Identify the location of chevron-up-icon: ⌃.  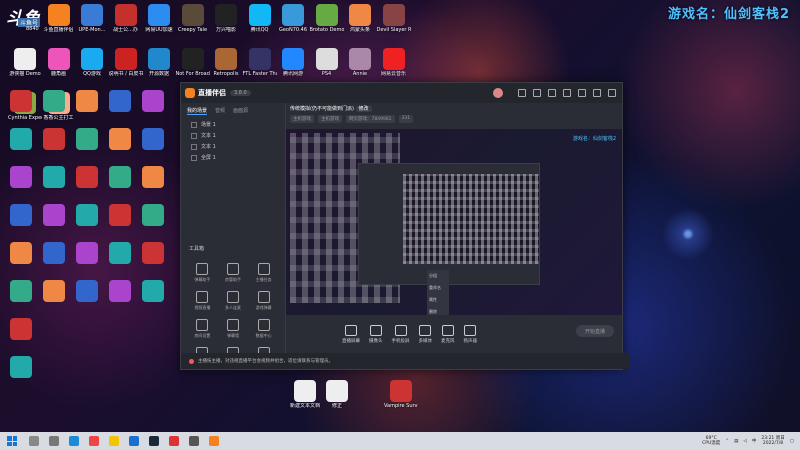
(727, 441).